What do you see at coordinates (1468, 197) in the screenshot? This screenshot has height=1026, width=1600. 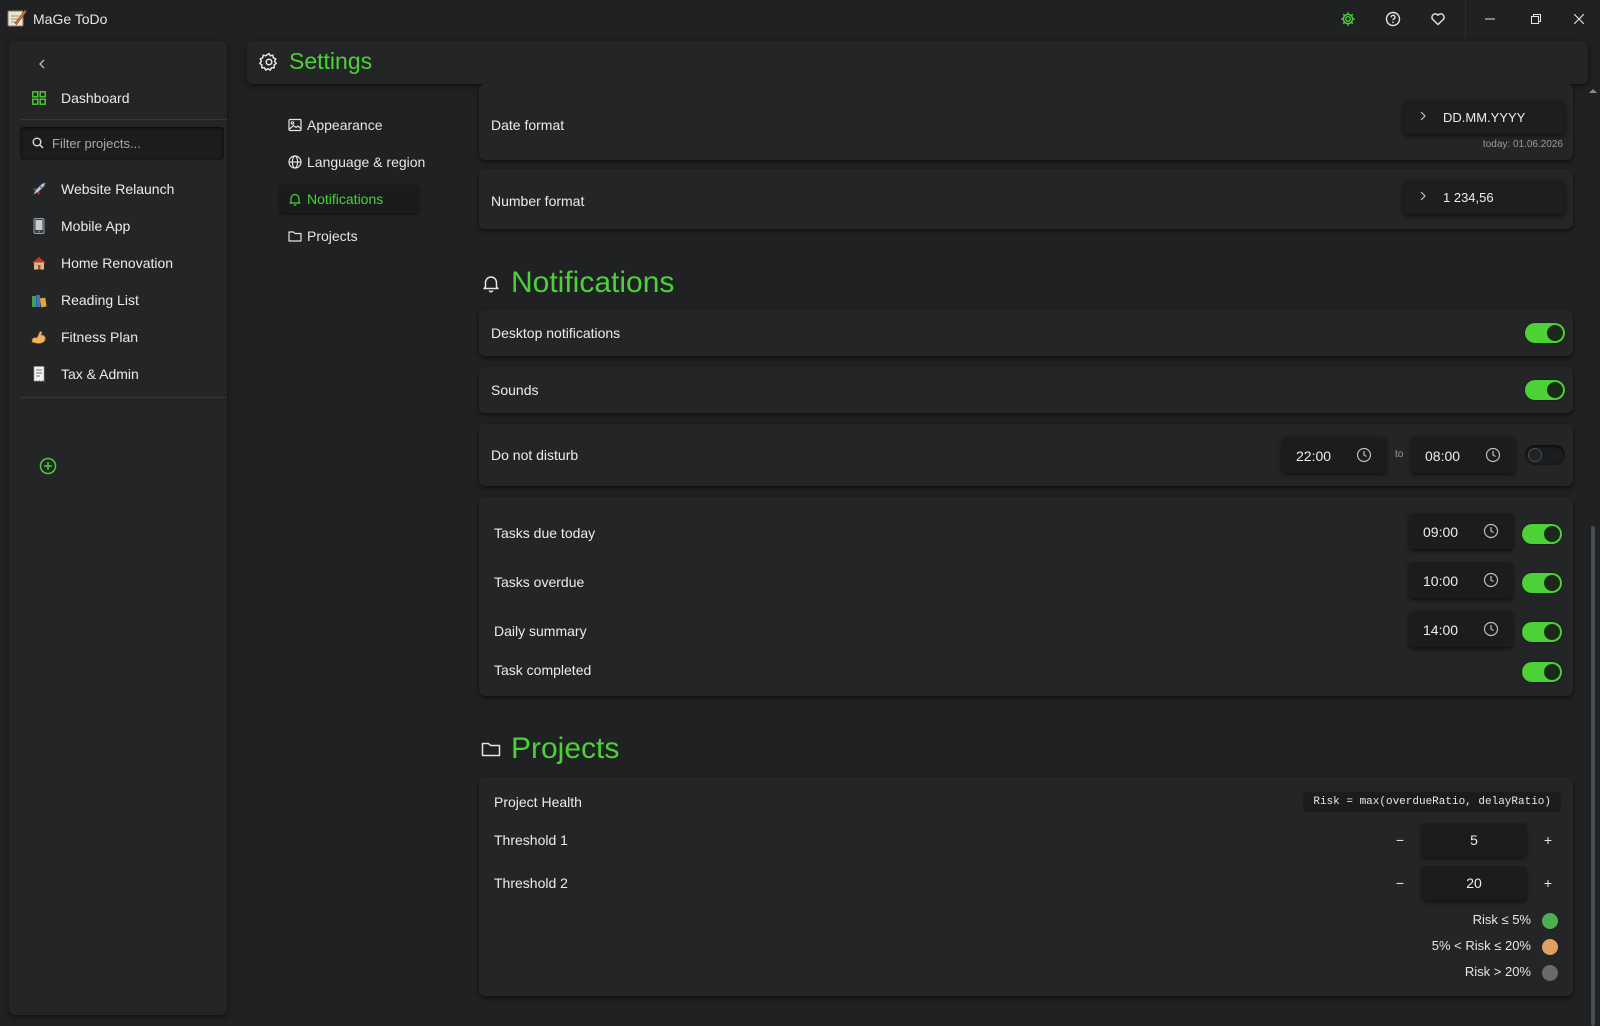 I see `number-format-value: 1 234,56` at bounding box center [1468, 197].